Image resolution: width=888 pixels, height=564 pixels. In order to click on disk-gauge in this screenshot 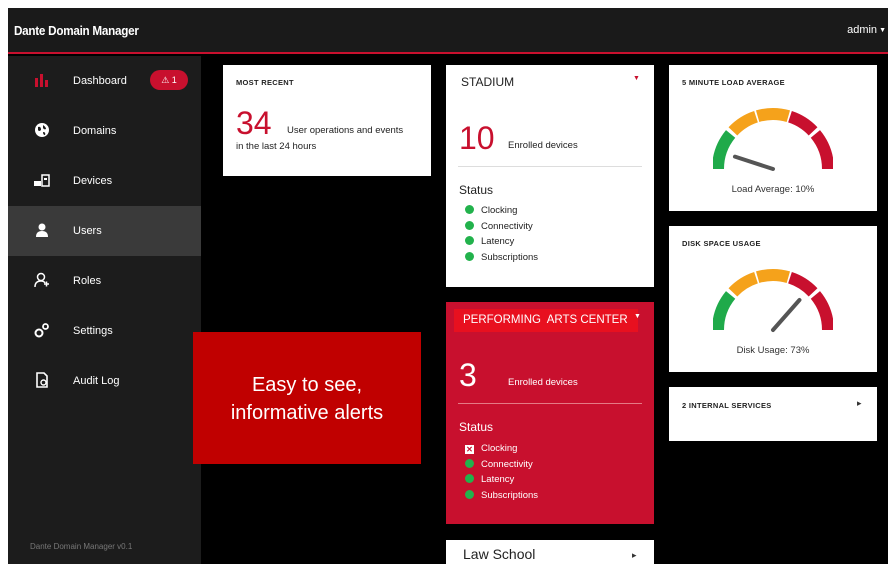, I will do `click(773, 300)`.